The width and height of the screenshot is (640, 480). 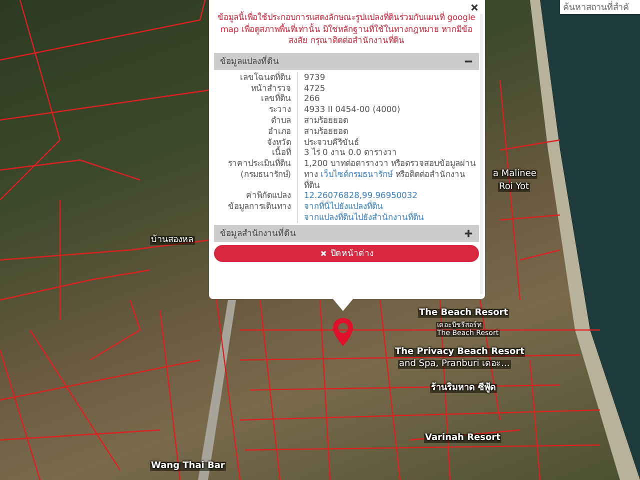 I want to click on field-label: ค่าพิกัดแปลง, so click(x=256, y=196).